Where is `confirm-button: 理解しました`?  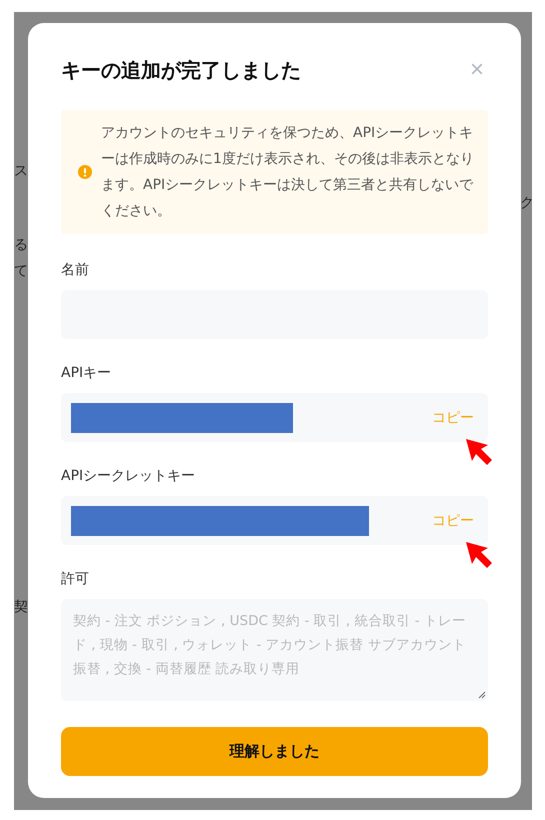
confirm-button: 理解しました is located at coordinates (274, 751).